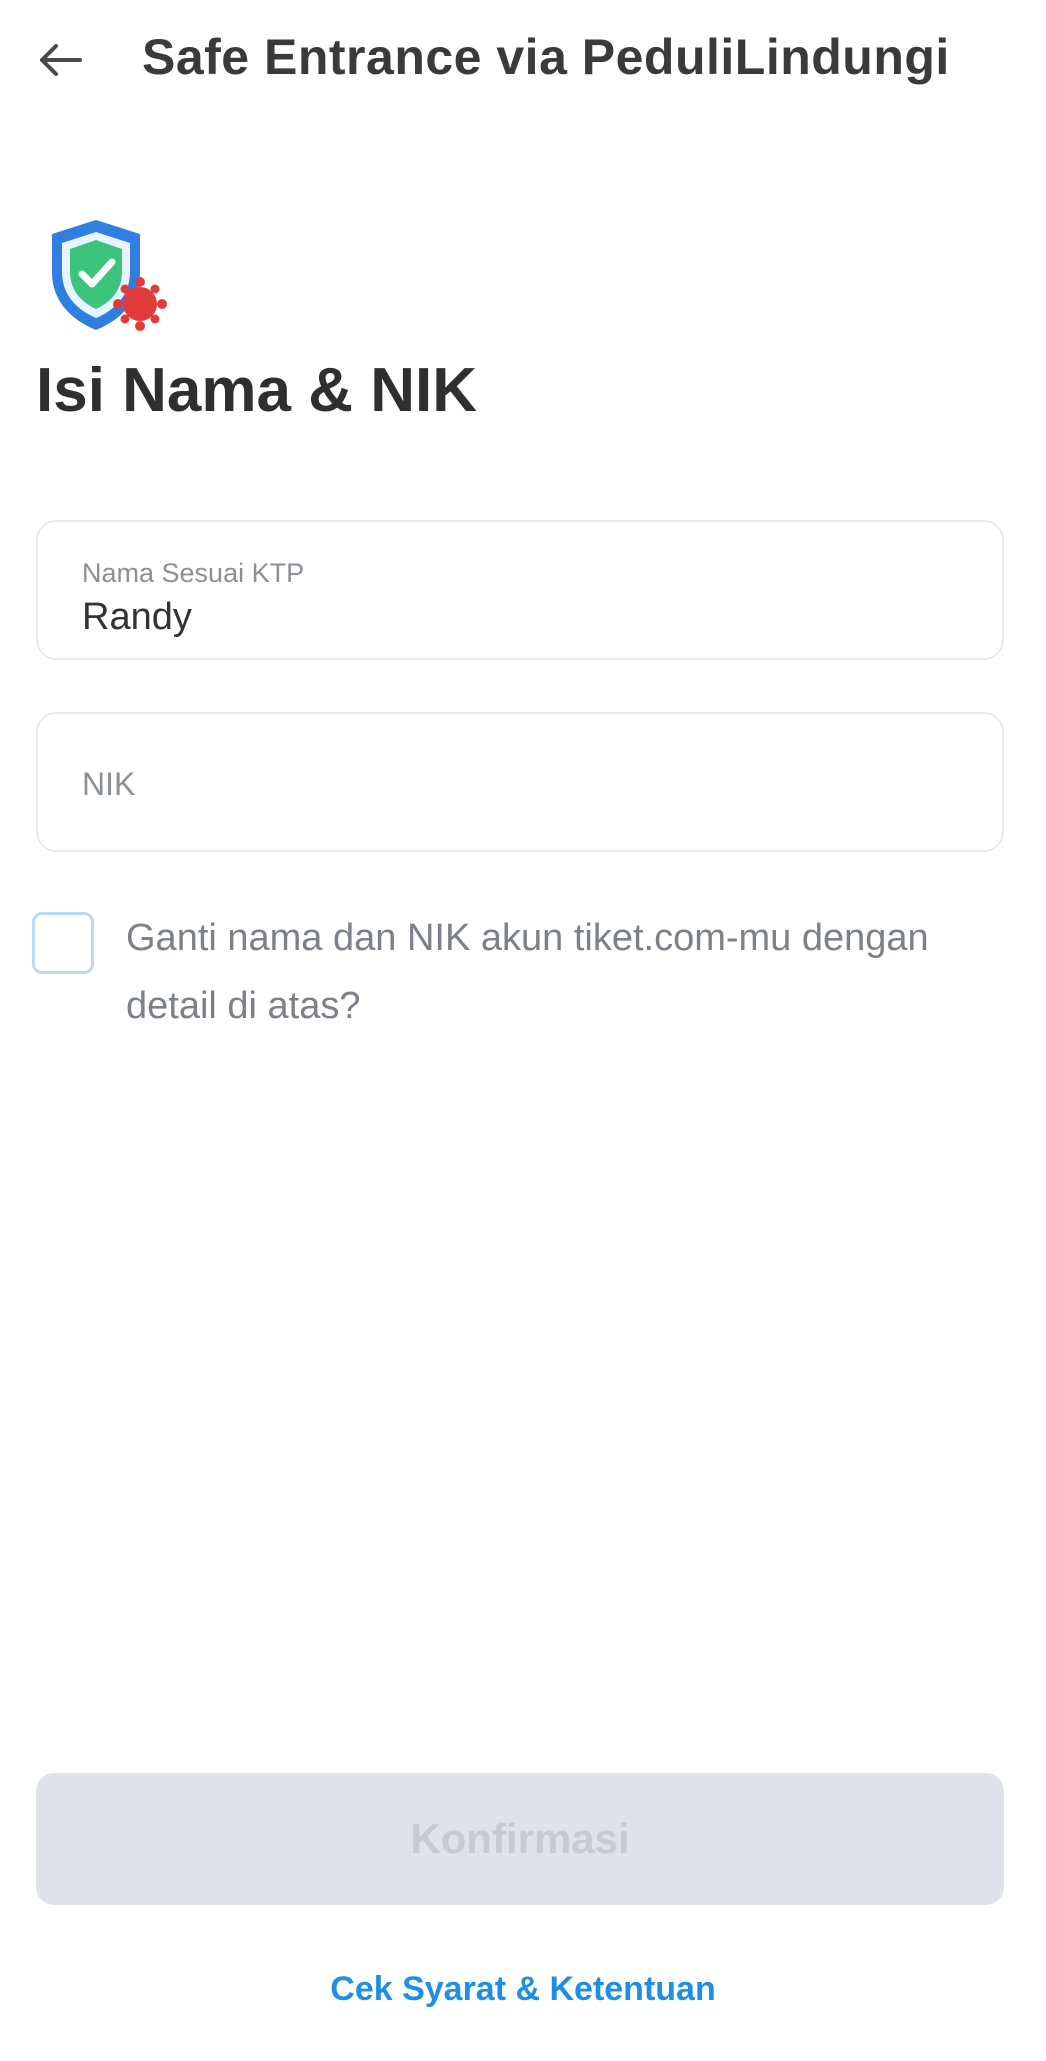 The height and width of the screenshot is (2061, 1046). What do you see at coordinates (546, 57) in the screenshot?
I see `header-title: Safe Entrance via PeduliLindungi` at bounding box center [546, 57].